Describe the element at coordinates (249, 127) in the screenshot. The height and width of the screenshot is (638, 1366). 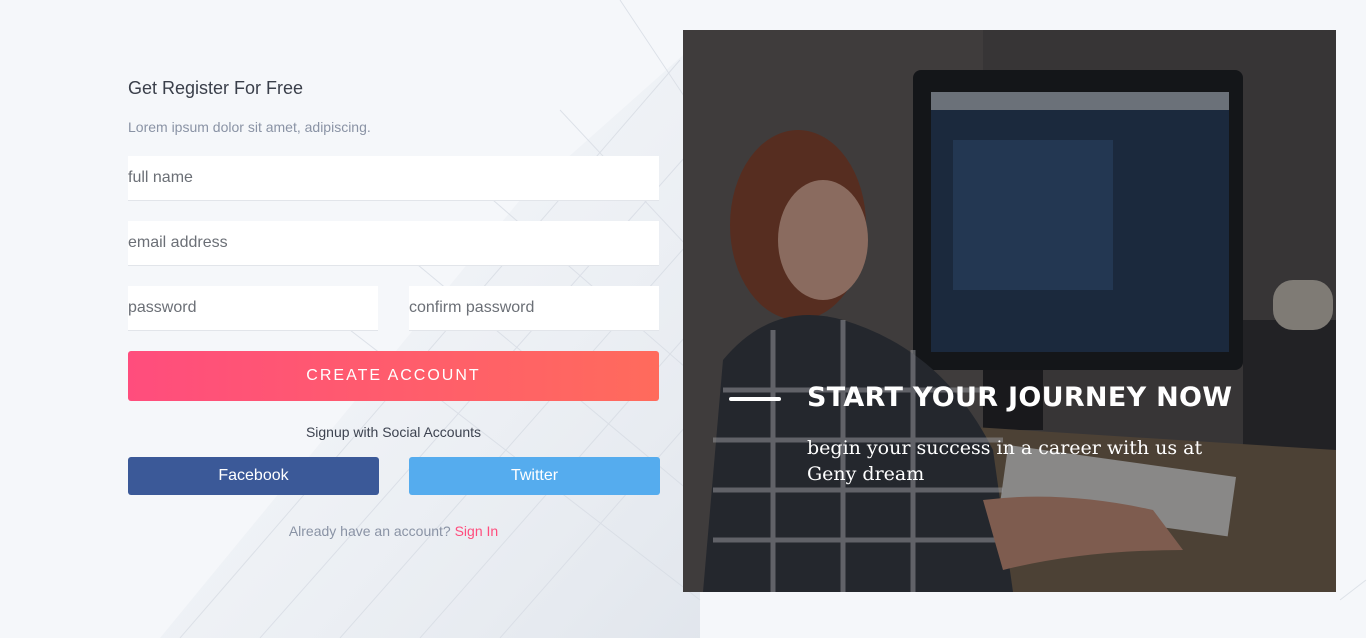
I see `form-subtitle: Lorem ipsum dolor sit amet, adipiscing.` at that location.